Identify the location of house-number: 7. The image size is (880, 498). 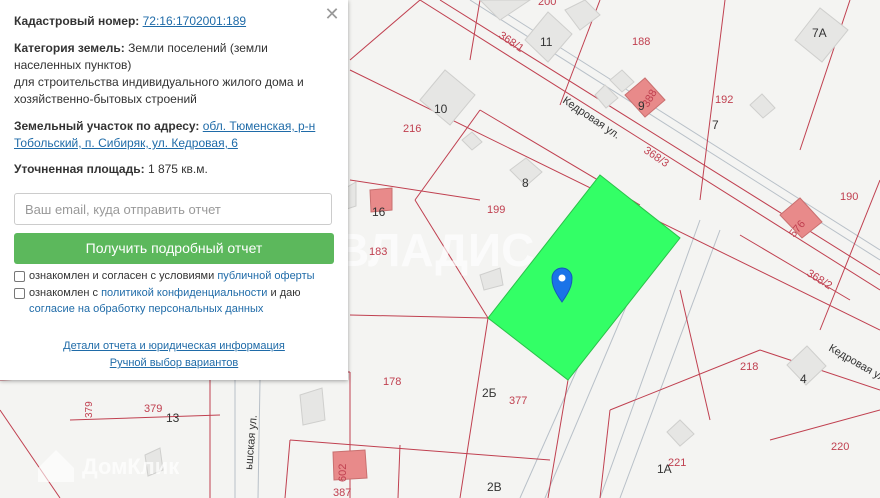
(715, 125).